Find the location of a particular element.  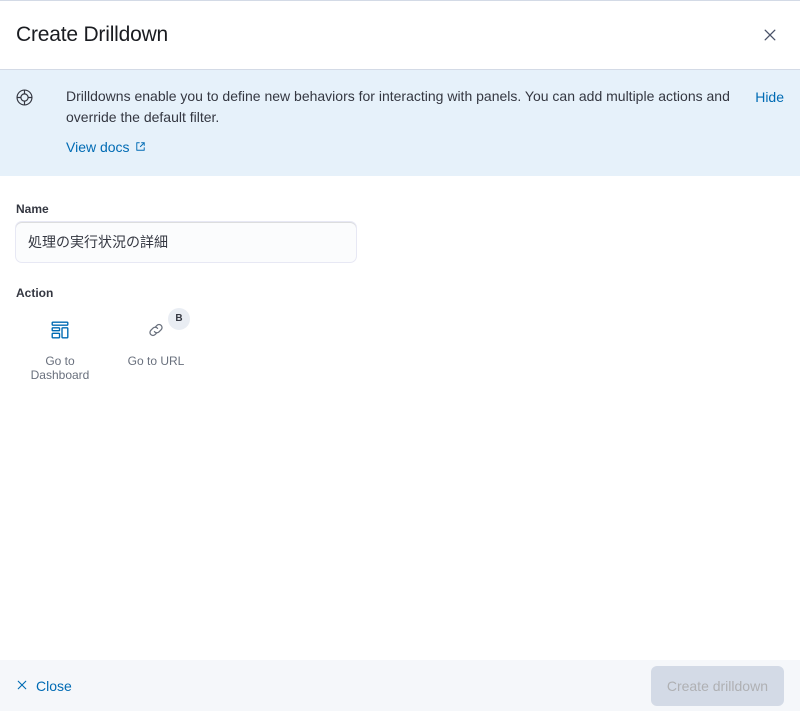

page-title: Create Drilldown is located at coordinates (92, 34).